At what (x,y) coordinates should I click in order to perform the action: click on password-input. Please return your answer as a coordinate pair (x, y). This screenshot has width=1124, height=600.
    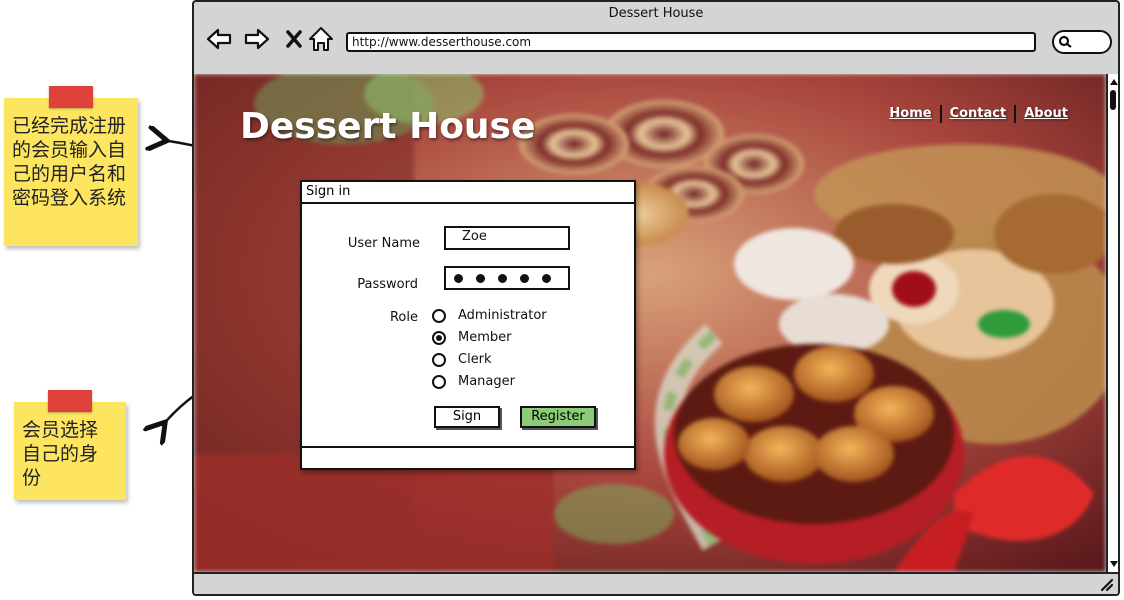
    Looking at the image, I should click on (507, 278).